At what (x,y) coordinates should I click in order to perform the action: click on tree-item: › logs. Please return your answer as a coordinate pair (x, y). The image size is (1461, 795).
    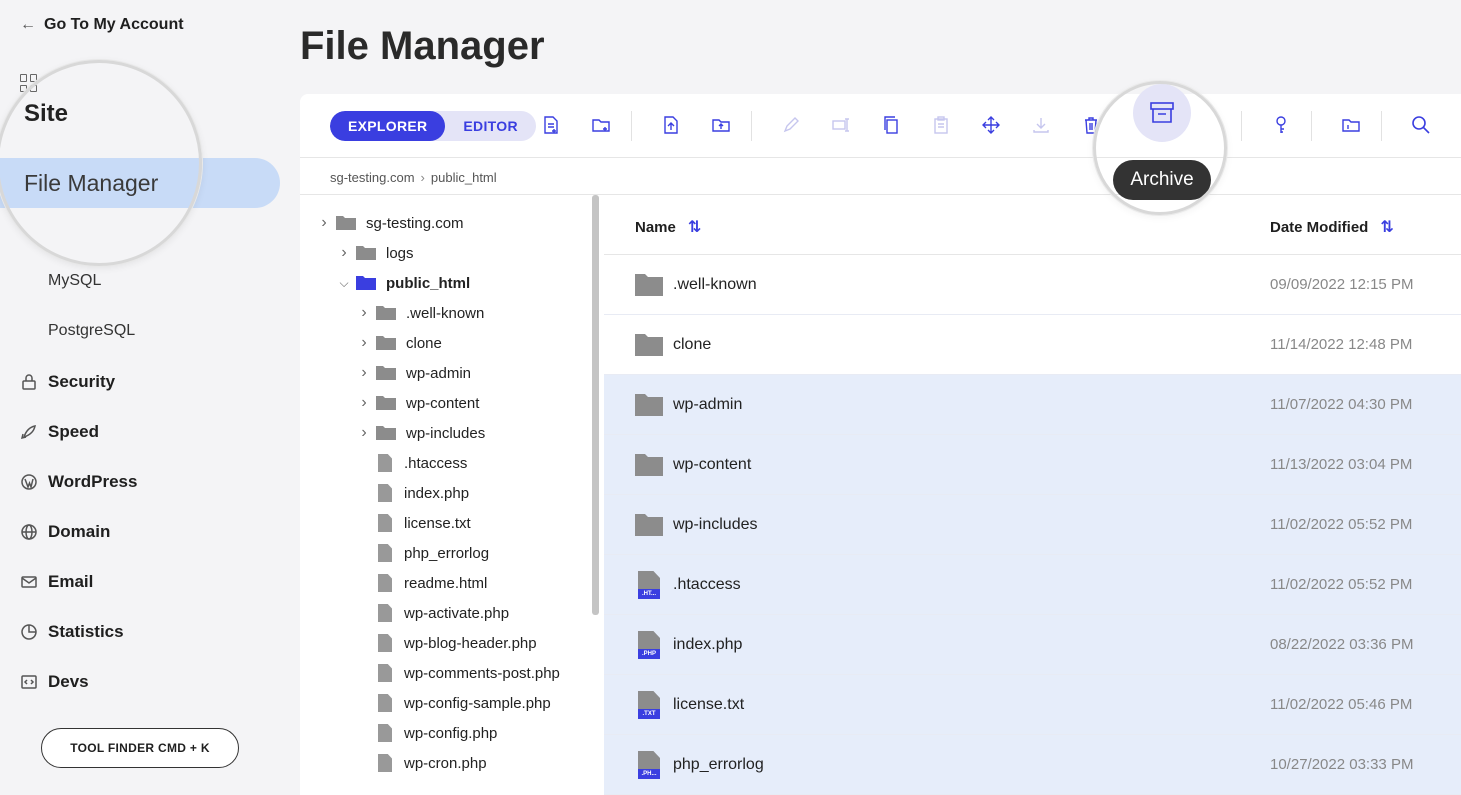
    Looking at the image, I should click on (374, 253).